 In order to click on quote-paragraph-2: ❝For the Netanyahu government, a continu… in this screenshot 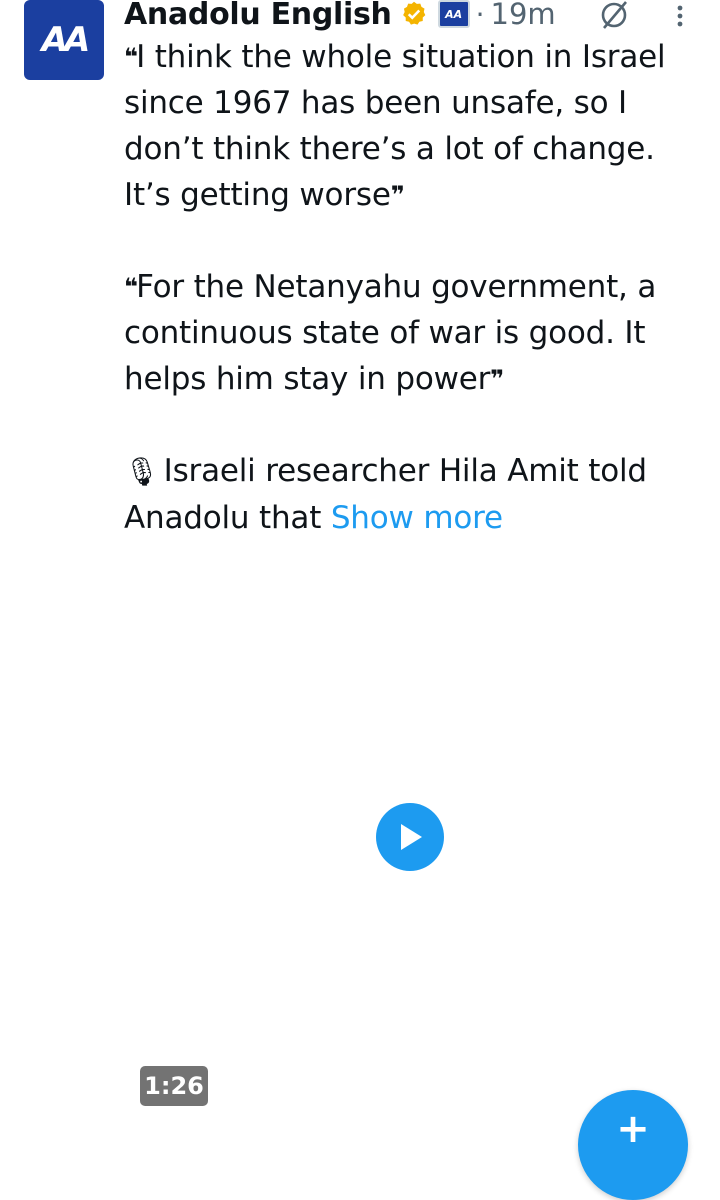, I will do `click(414, 333)`.